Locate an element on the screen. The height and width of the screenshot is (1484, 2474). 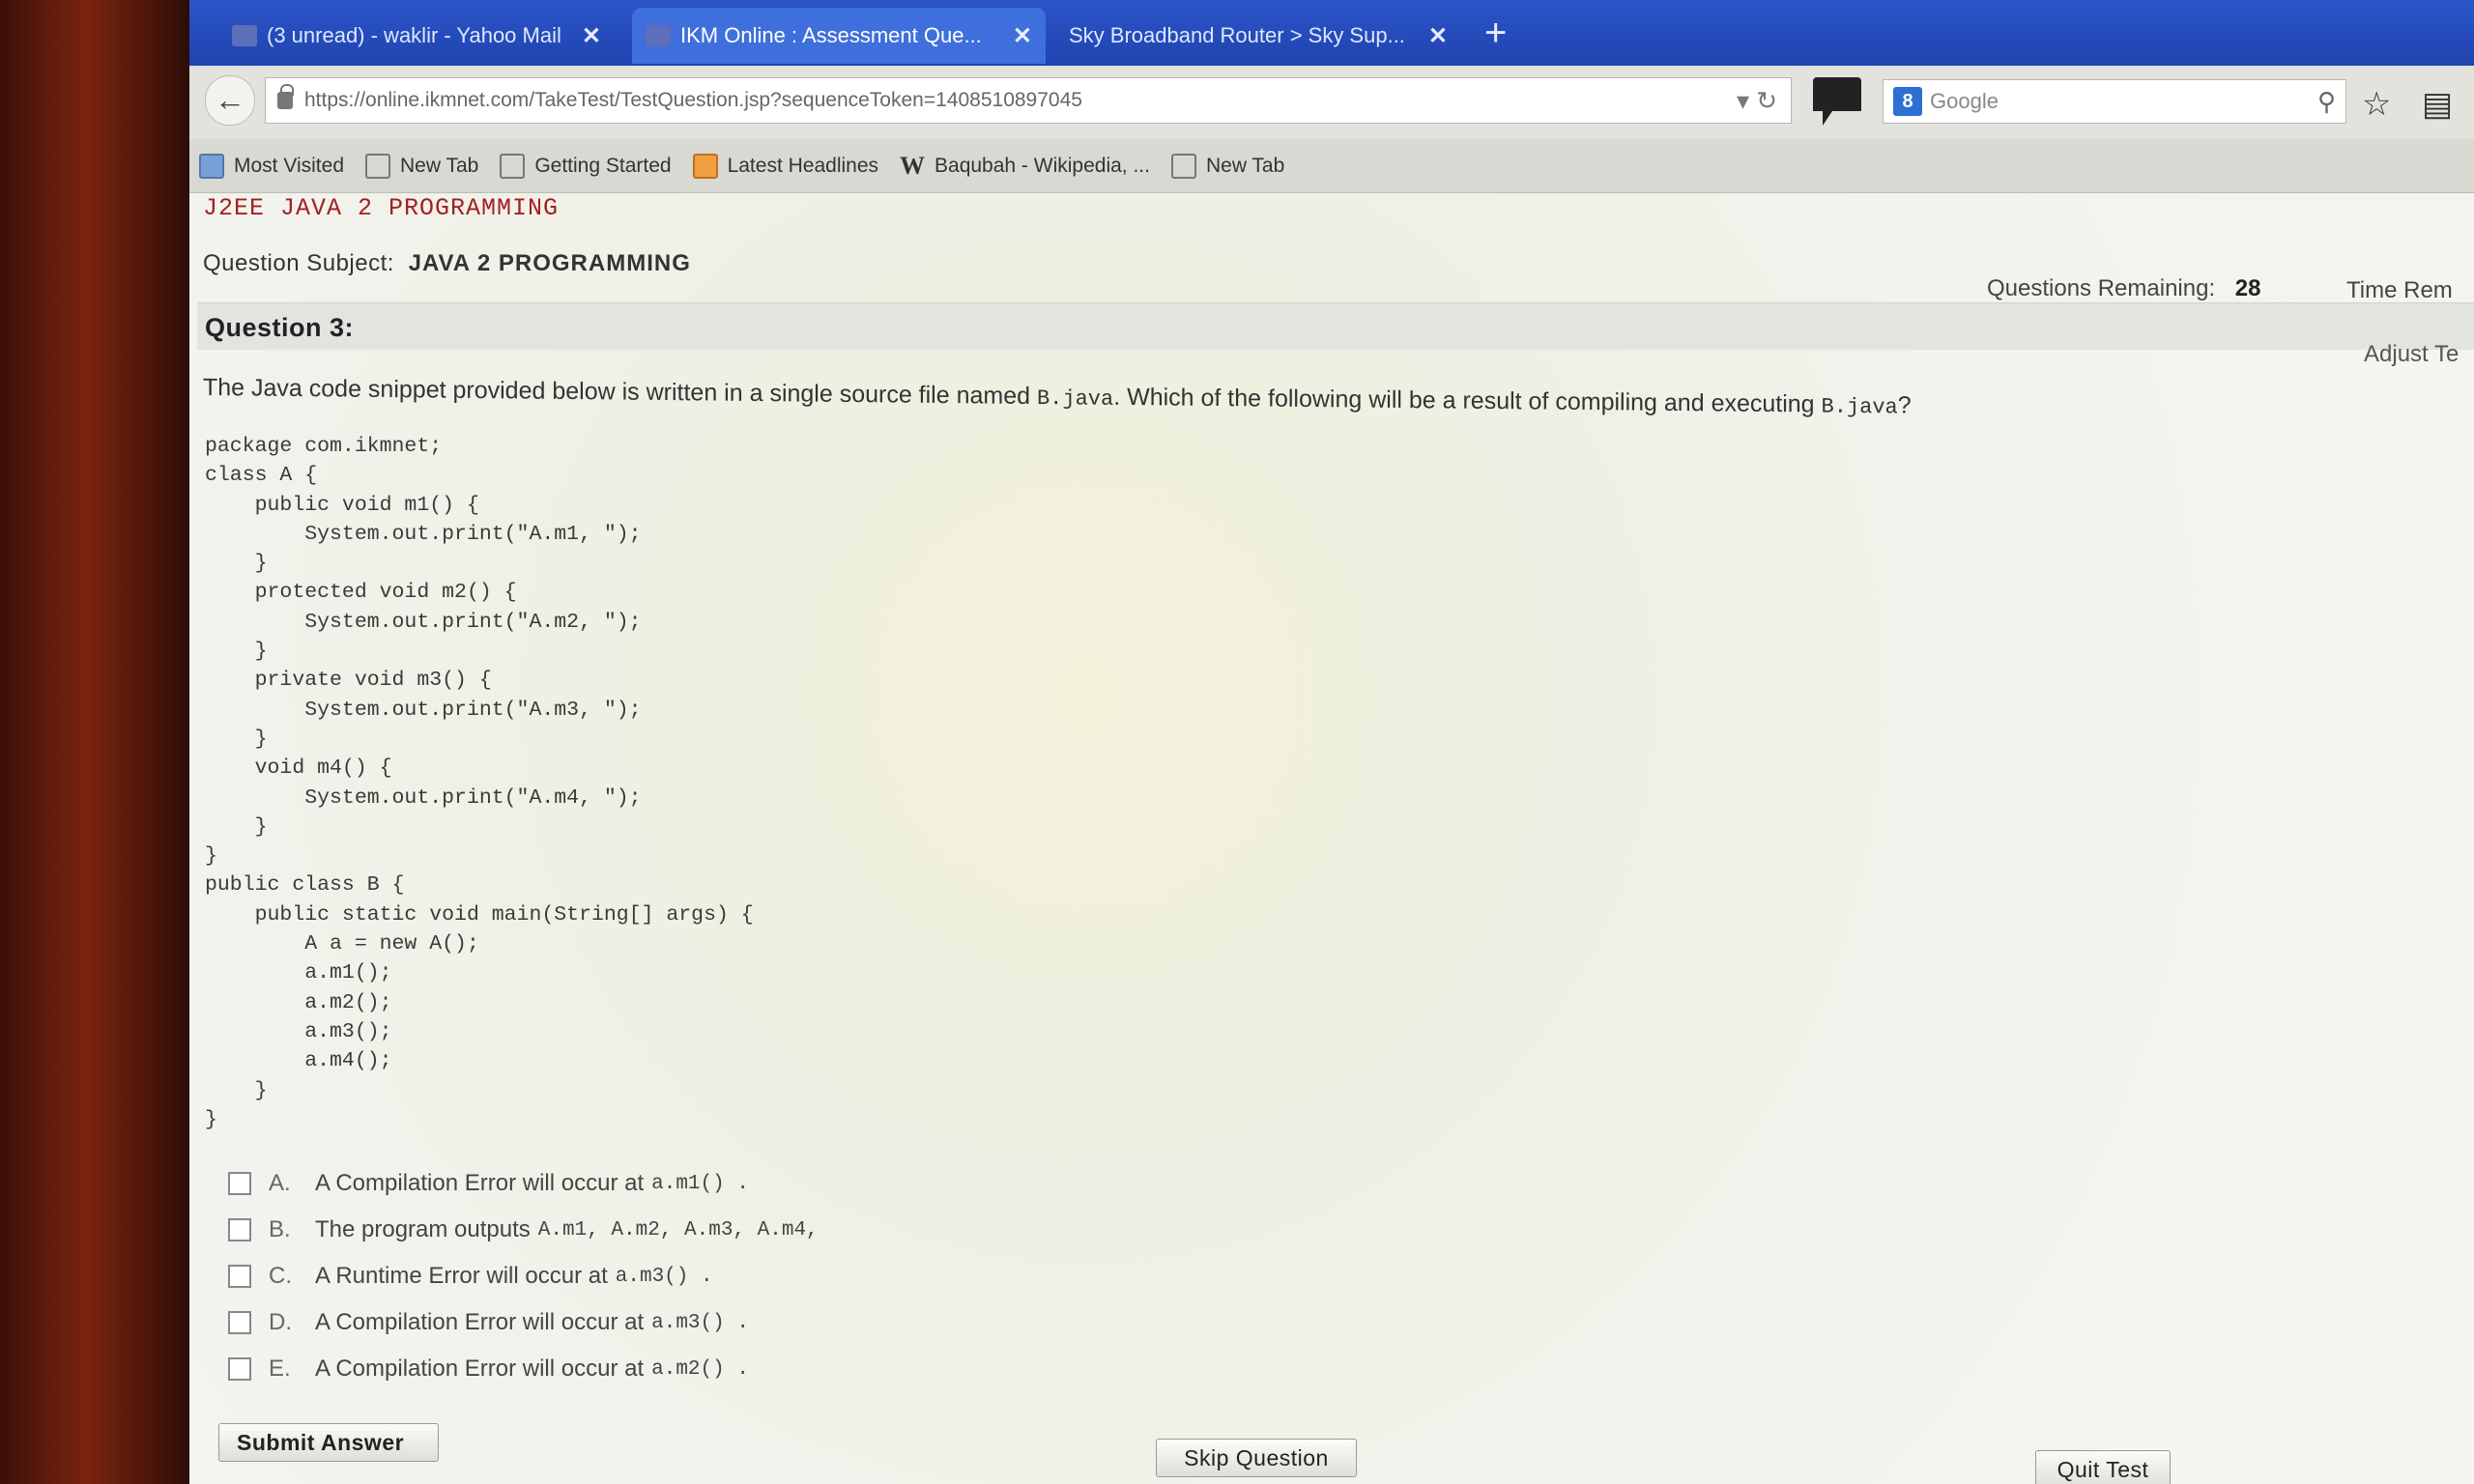
search-icon: ⚲ is located at coordinates (2327, 102).